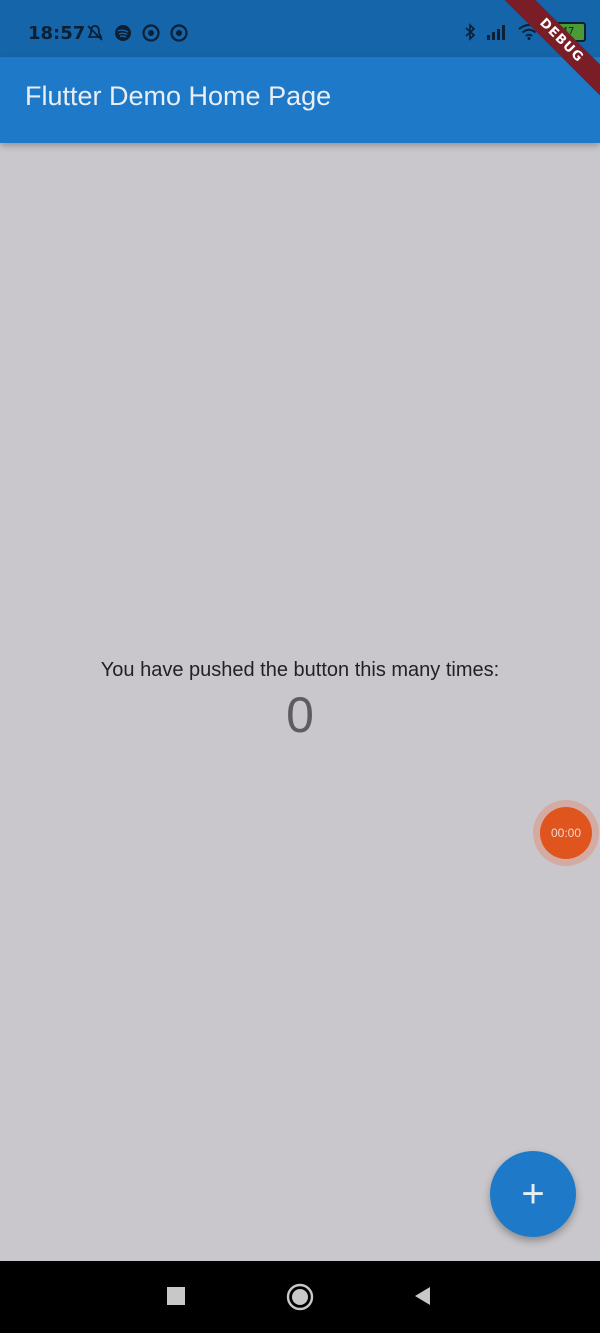 This screenshot has height=1333, width=600. I want to click on app-bar: Flutter Demo Home Page, so click(300, 100).